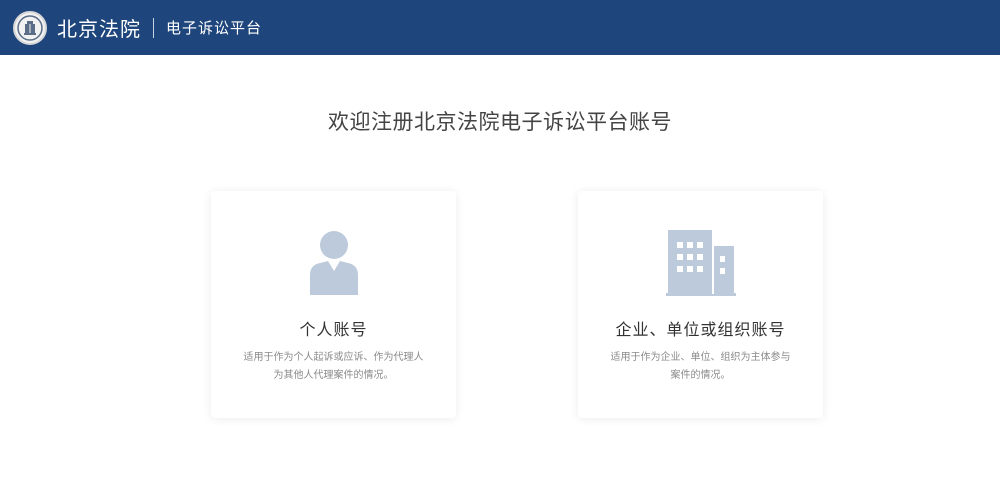 The width and height of the screenshot is (1000, 502). I want to click on personal-account-card: 个人账号 适用于作为个人起诉或应诉、作为代理人为其他人代理案件的情况。, so click(333, 304).